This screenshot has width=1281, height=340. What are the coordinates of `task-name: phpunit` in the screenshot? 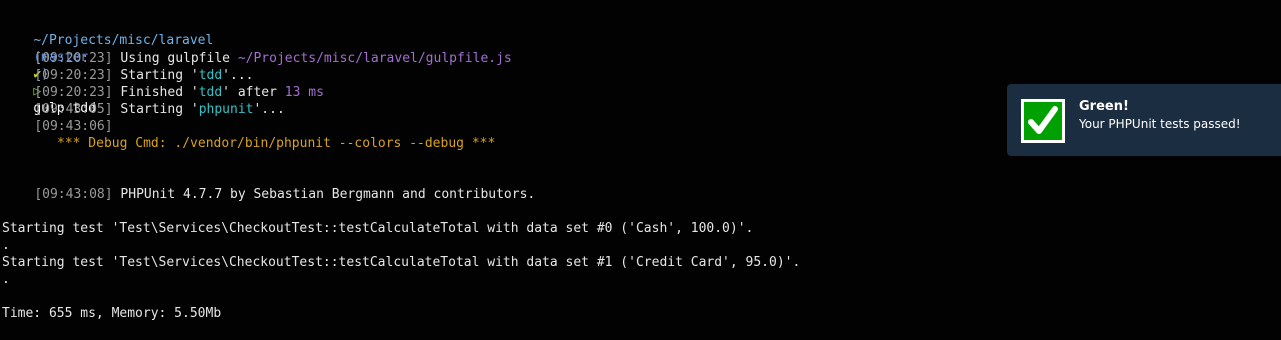 It's located at (226, 109).